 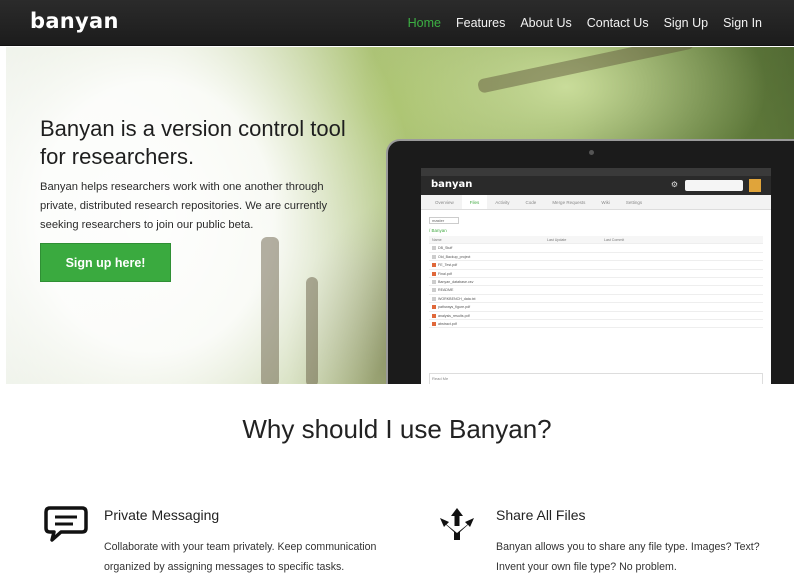 I want to click on avatar, so click(x=755, y=185).